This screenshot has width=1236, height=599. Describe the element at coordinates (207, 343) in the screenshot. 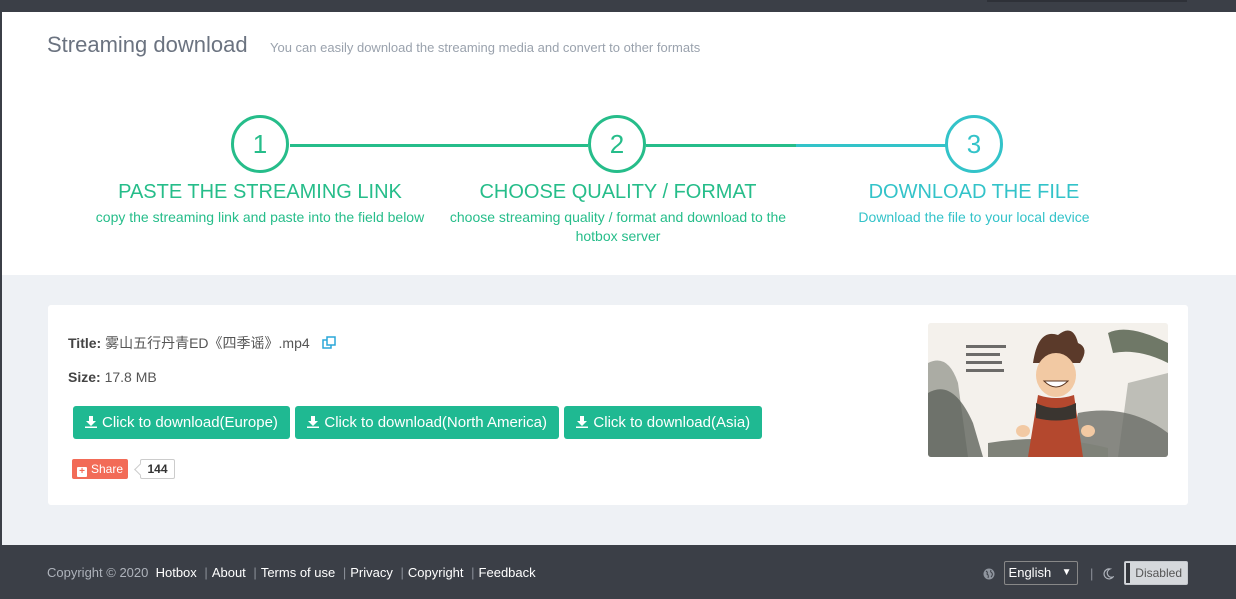

I see `file-title-value: 雾山五行丹青ED《四季谣》.mp4` at that location.